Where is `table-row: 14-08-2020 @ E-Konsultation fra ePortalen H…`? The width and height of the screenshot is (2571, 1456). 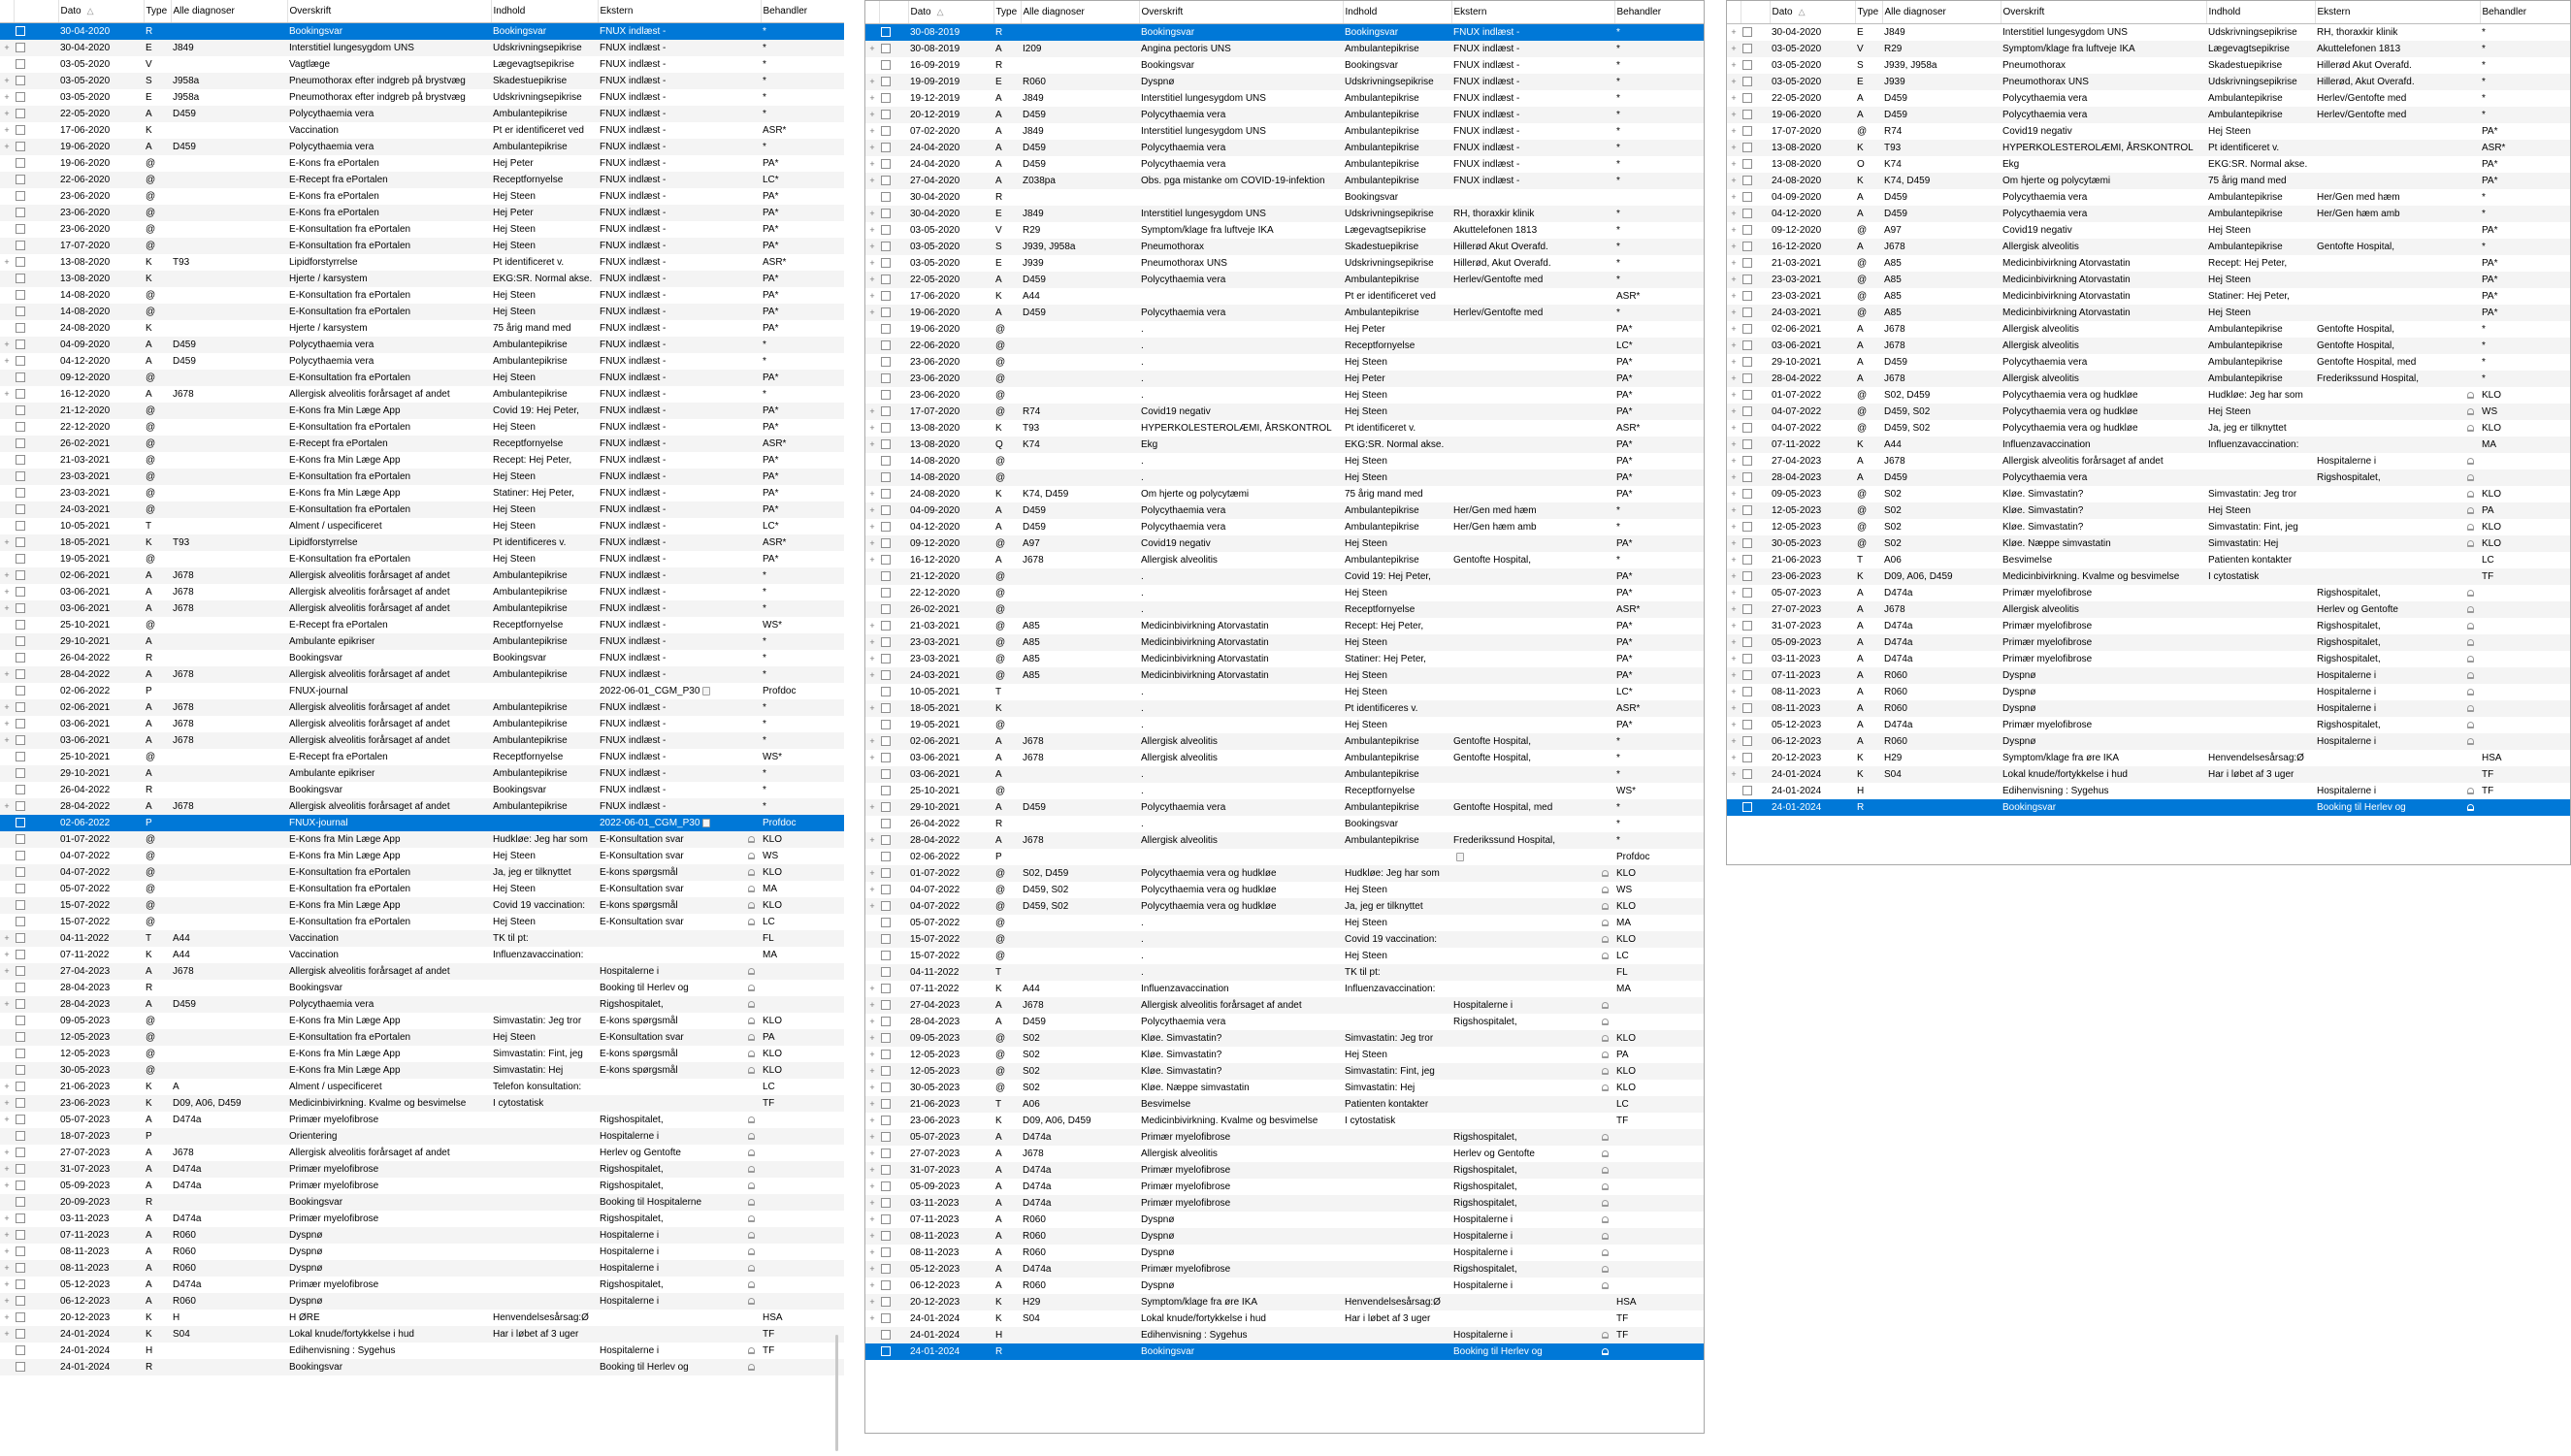 table-row: 14-08-2020 @ E-Konsultation fra ePortalen H… is located at coordinates (422, 312).